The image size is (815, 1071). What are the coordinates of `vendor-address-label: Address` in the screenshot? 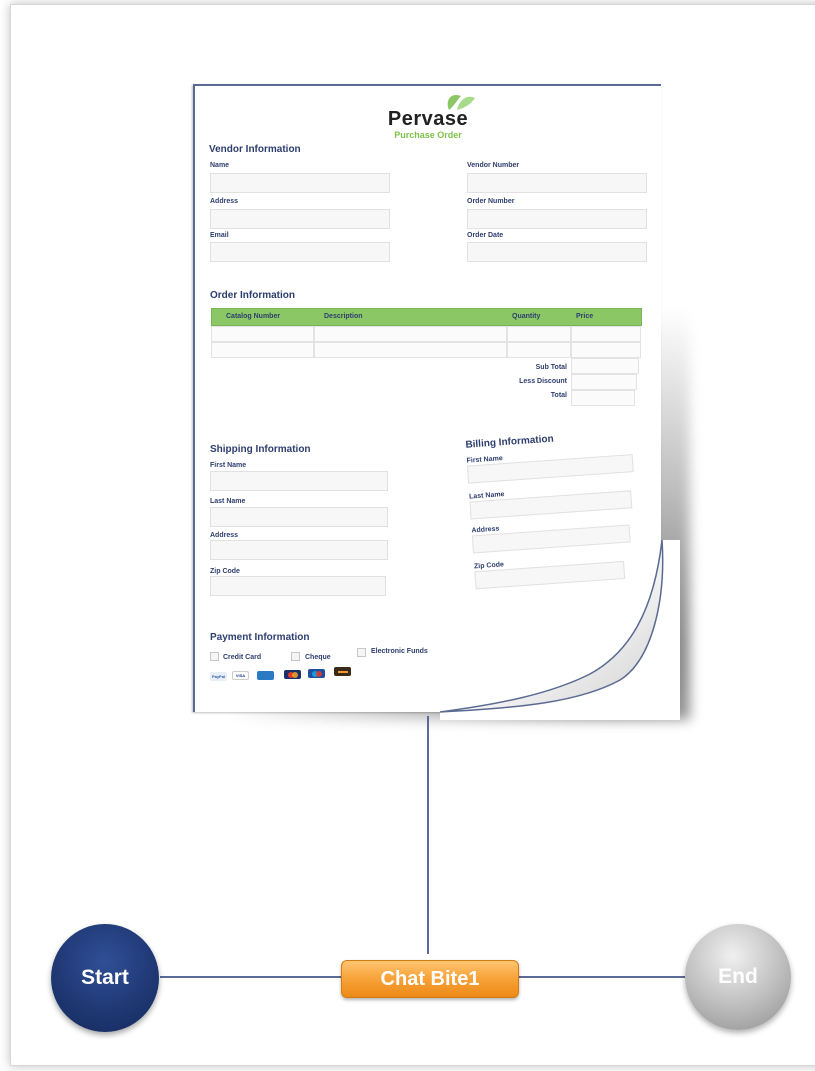 It's located at (224, 201).